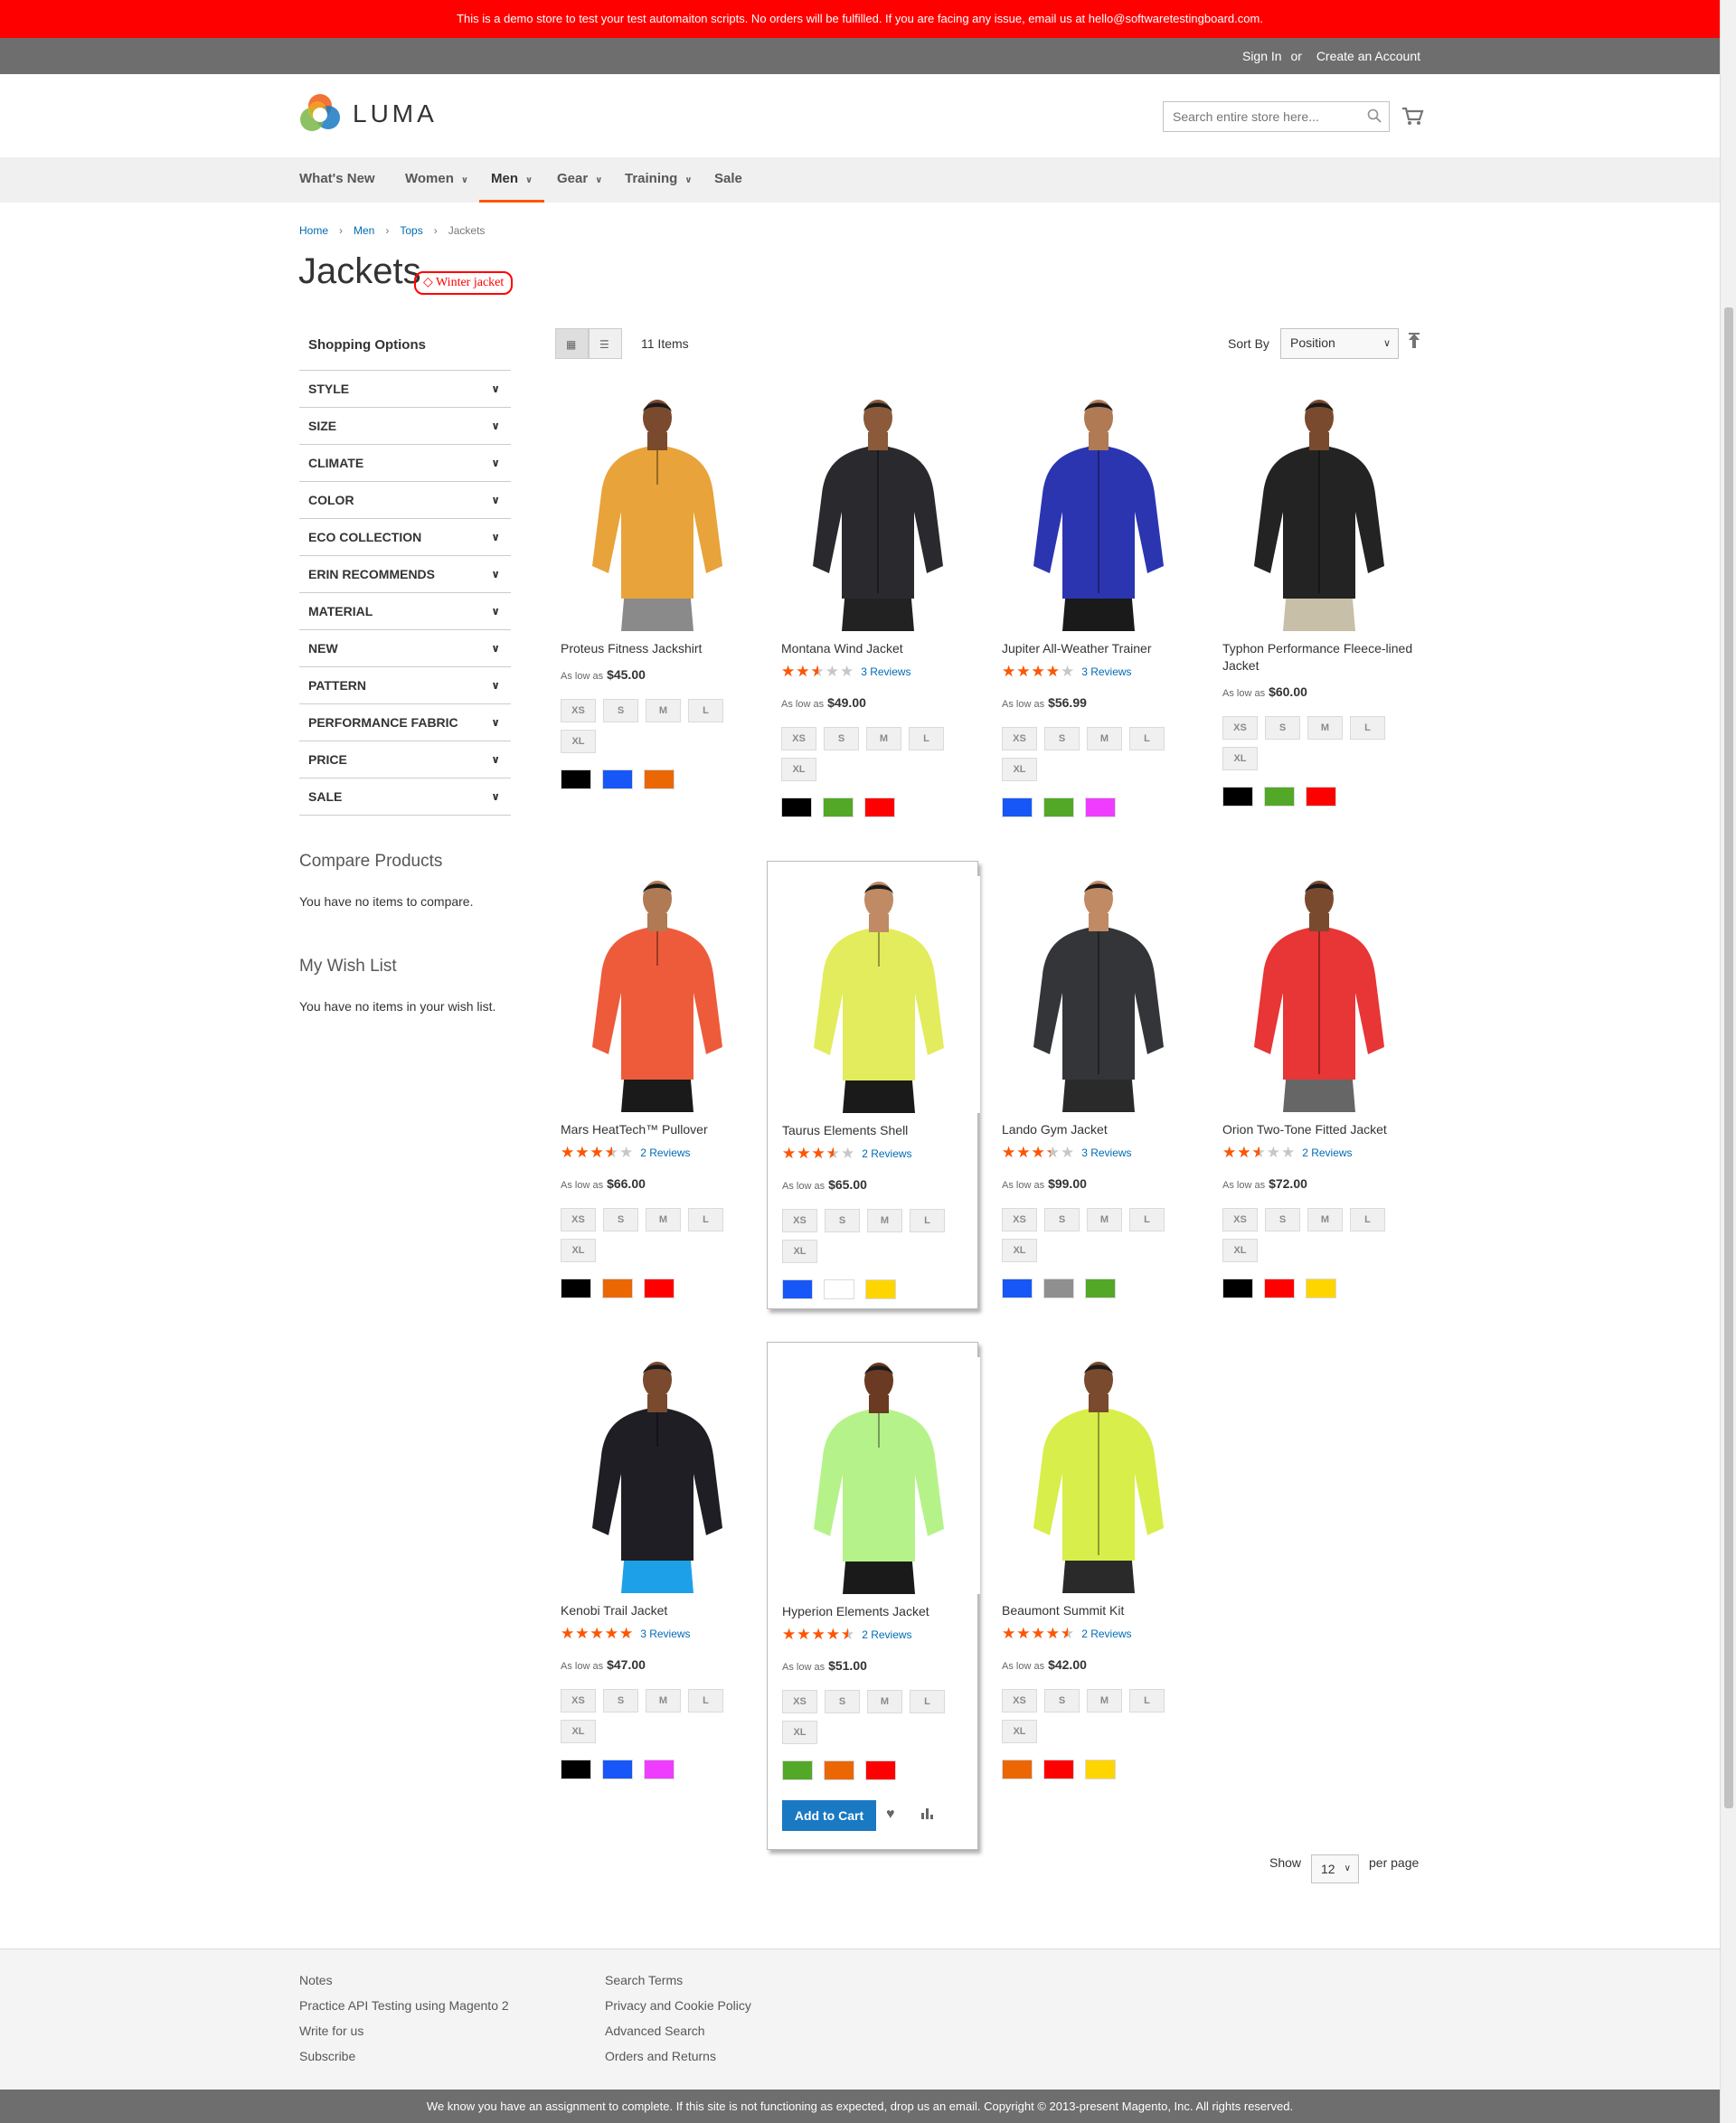  What do you see at coordinates (1321, 657) in the screenshot?
I see `product-name-link: Typhon Performance Fleece-lined Jacket` at bounding box center [1321, 657].